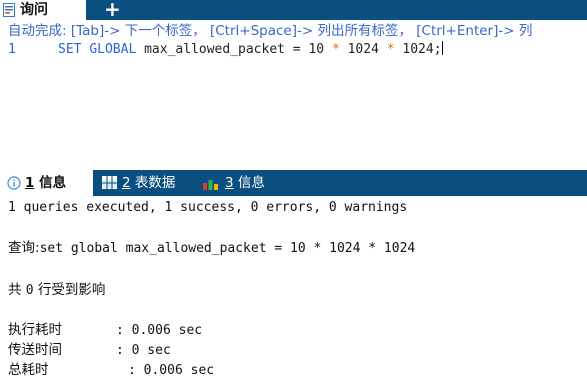 The image size is (587, 385). What do you see at coordinates (35, 350) in the screenshot?
I see `transfer-time-label: 传送时间` at bounding box center [35, 350].